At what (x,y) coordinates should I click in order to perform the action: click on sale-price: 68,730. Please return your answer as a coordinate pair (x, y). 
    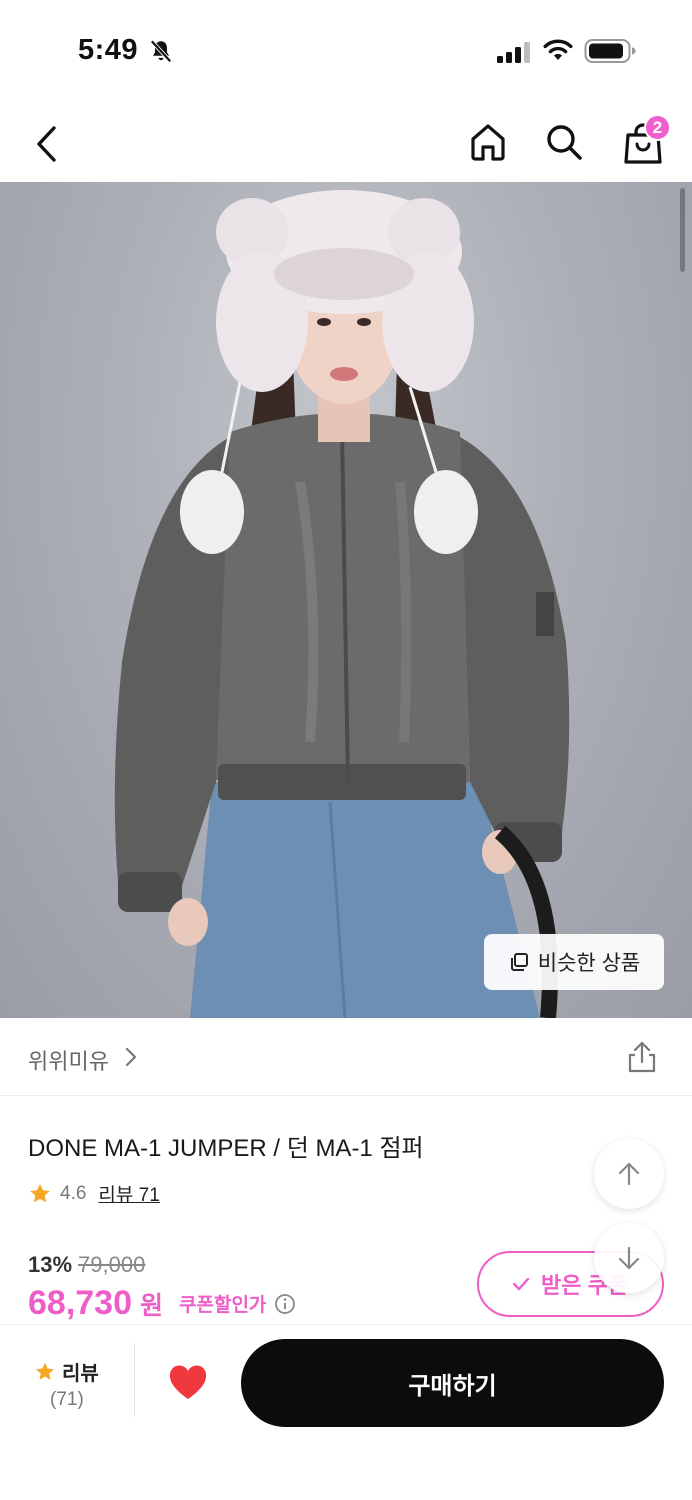
    Looking at the image, I should click on (80, 1303).